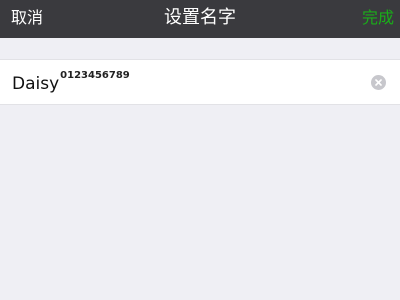  What do you see at coordinates (95, 75) in the screenshot?
I see `name-value-superscript: 0123456789` at bounding box center [95, 75].